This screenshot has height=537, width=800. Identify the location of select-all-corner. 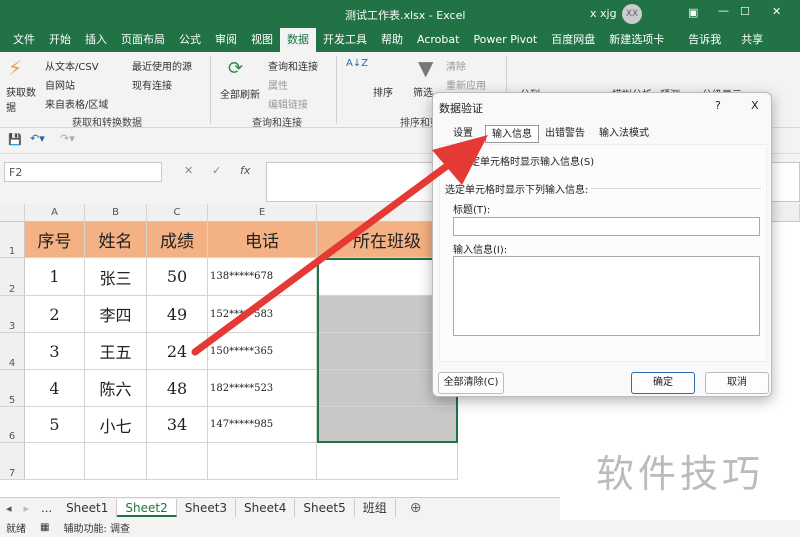
(12, 213).